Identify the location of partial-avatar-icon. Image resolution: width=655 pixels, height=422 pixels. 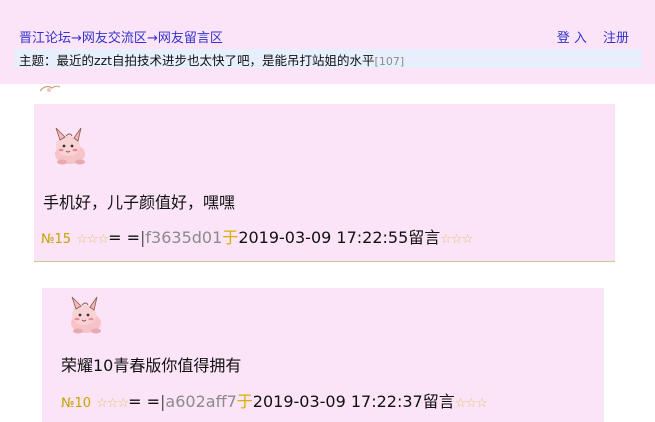
(50, 88).